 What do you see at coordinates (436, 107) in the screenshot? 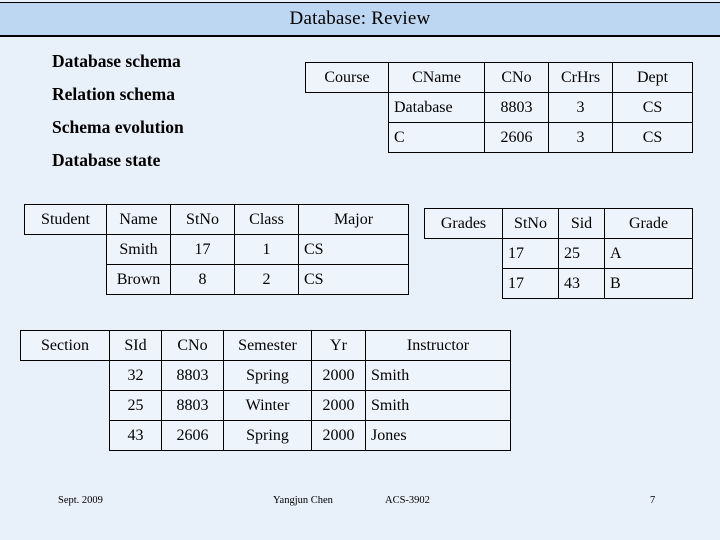
I see `table-cell: Database` at bounding box center [436, 107].